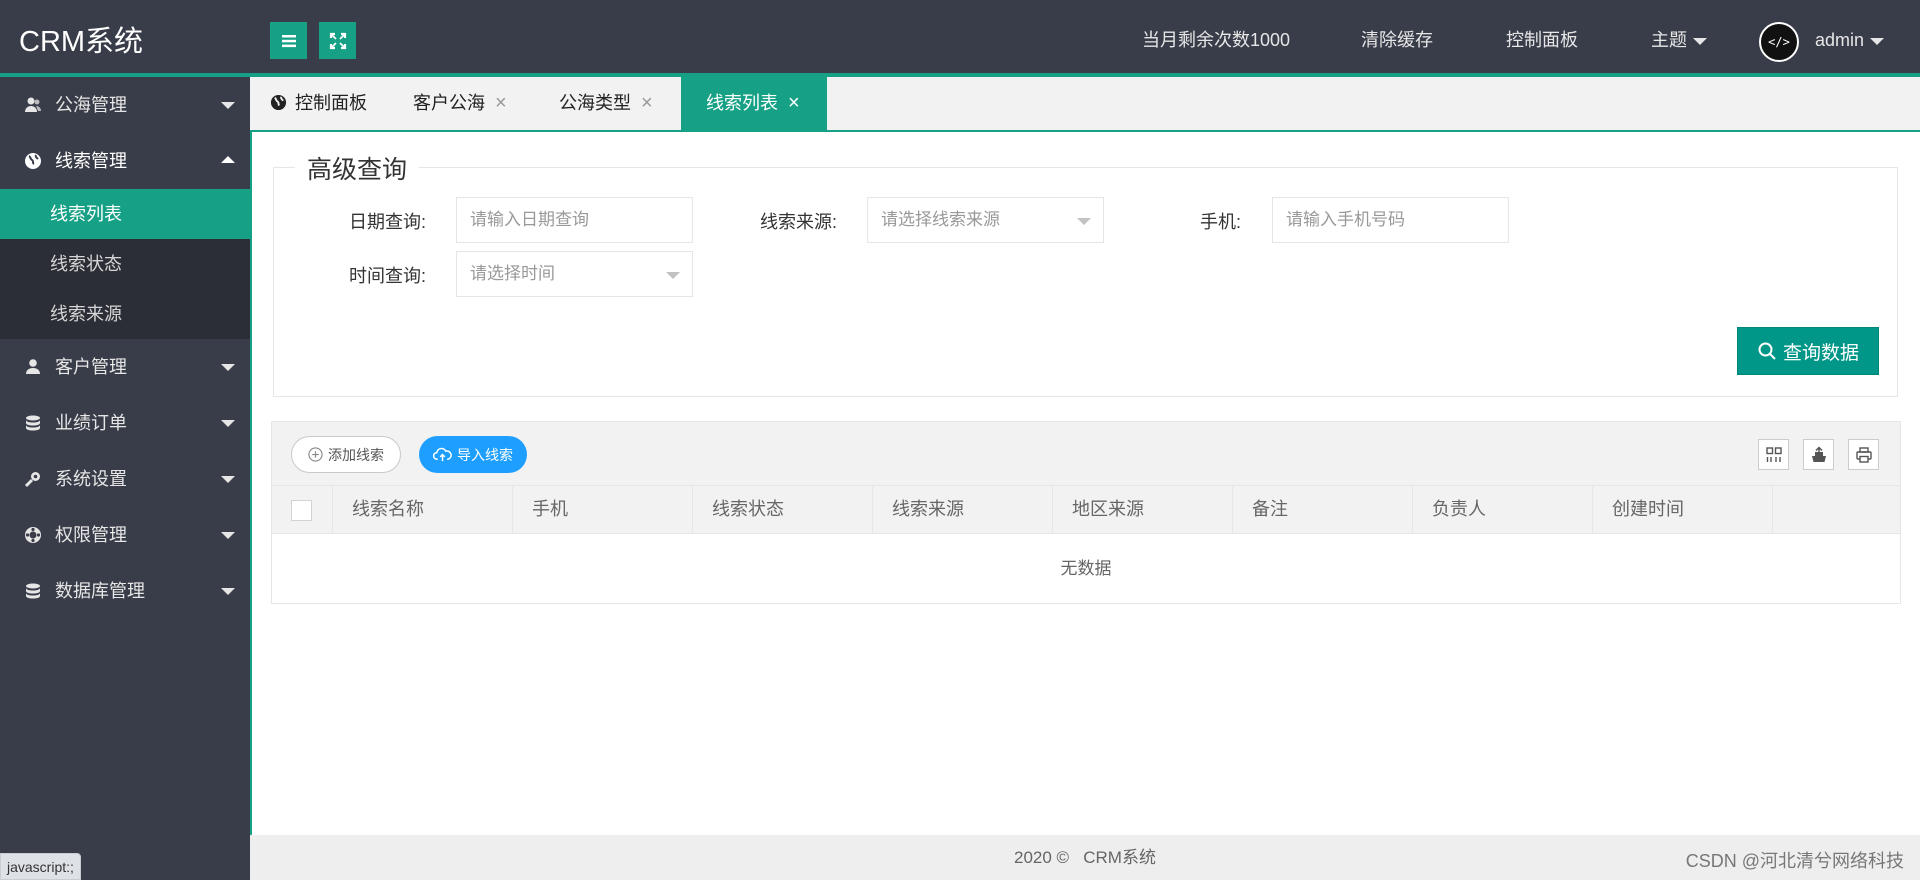  I want to click on advanced-search-title: 高级查询, so click(357, 168).